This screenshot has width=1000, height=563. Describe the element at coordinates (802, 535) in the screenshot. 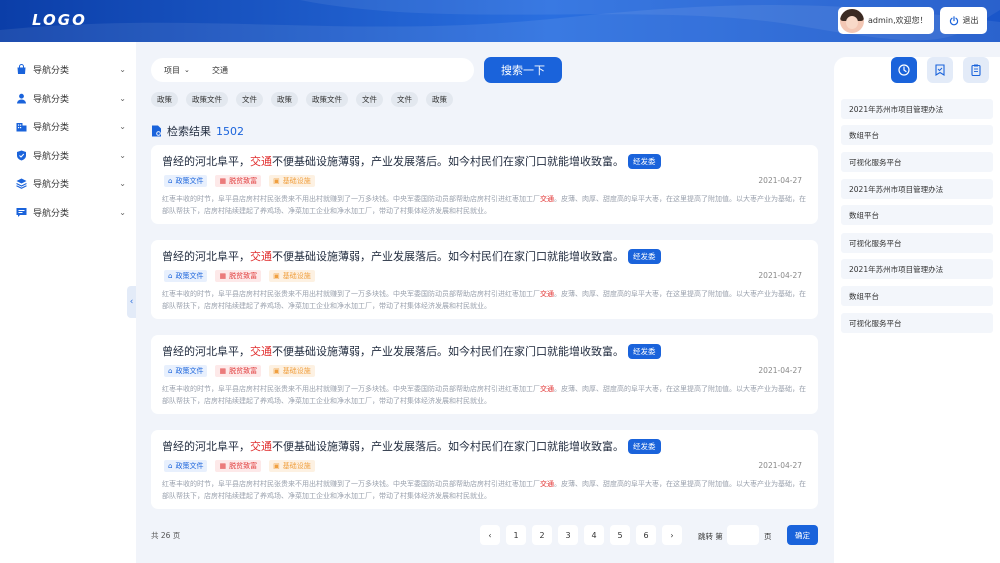

I see `confirm-button: 确定` at that location.